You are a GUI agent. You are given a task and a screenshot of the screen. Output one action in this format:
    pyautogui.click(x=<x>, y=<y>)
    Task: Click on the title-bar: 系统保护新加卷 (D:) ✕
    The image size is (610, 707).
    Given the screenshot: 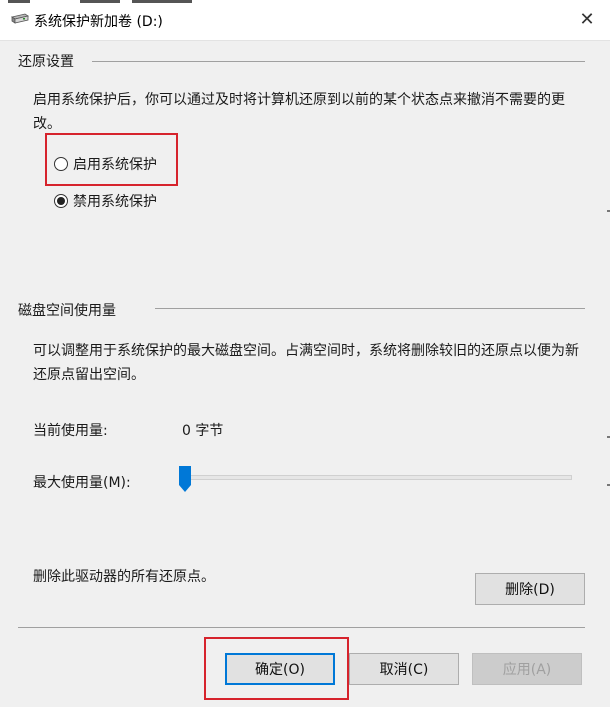 What is the action you would take?
    pyautogui.click(x=305, y=20)
    